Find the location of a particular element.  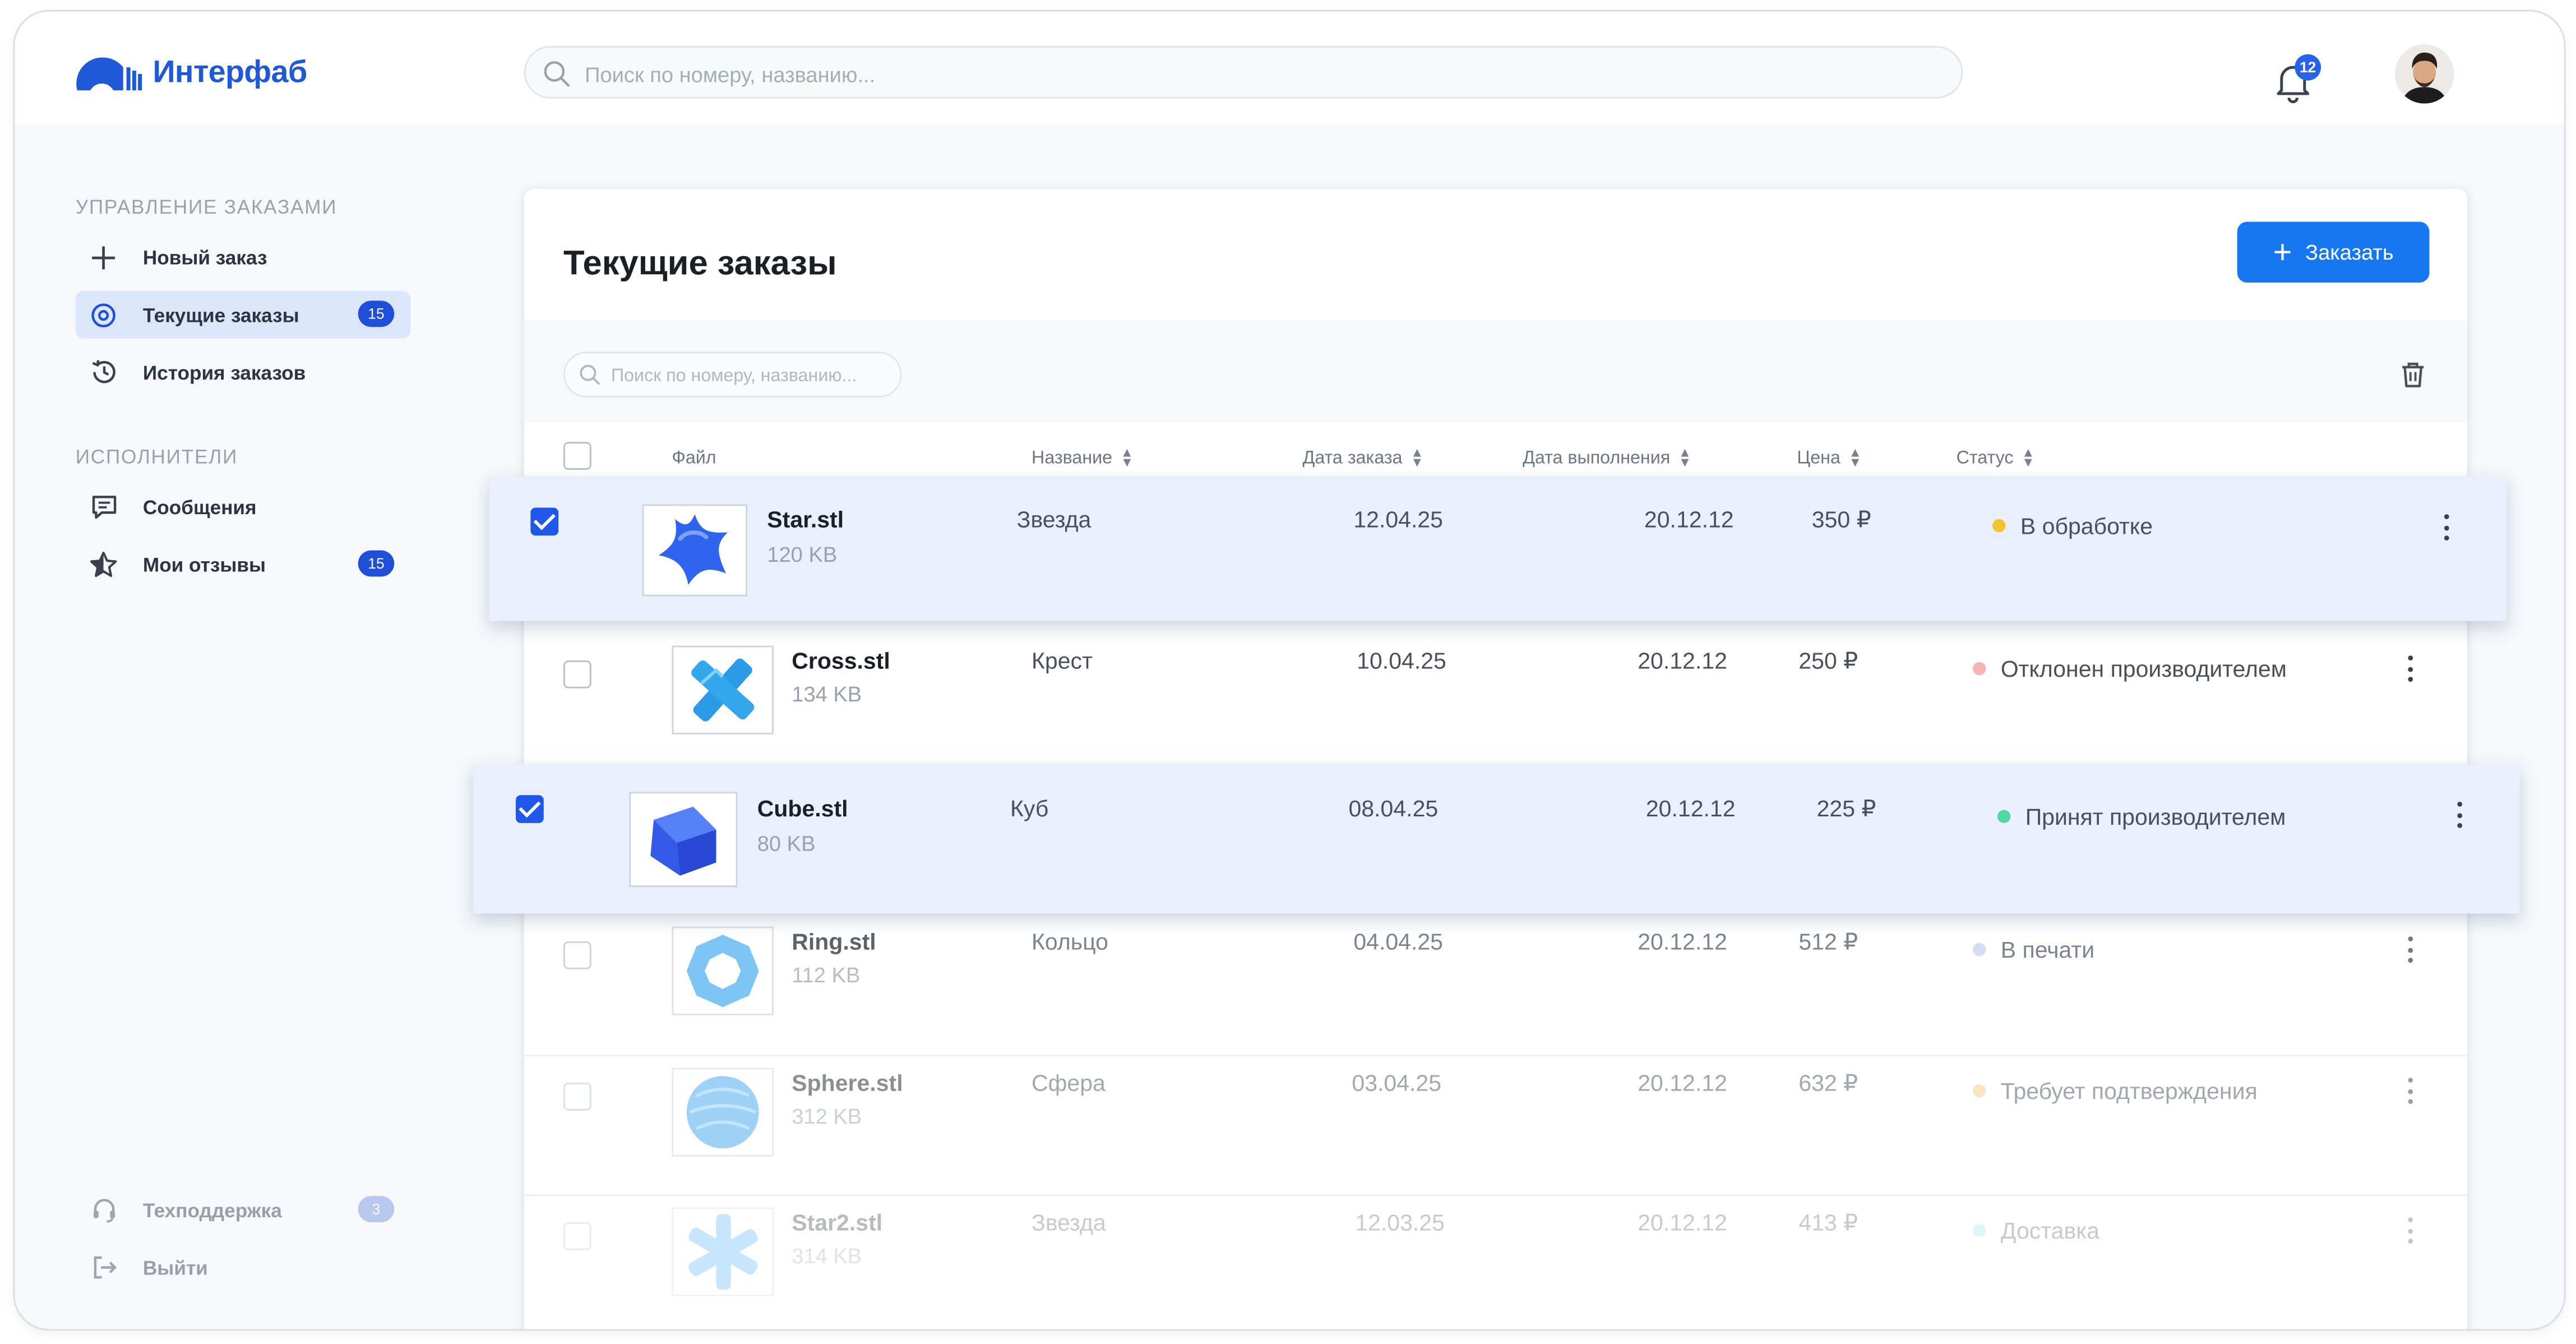

file-size: 120 KB is located at coordinates (803, 554).